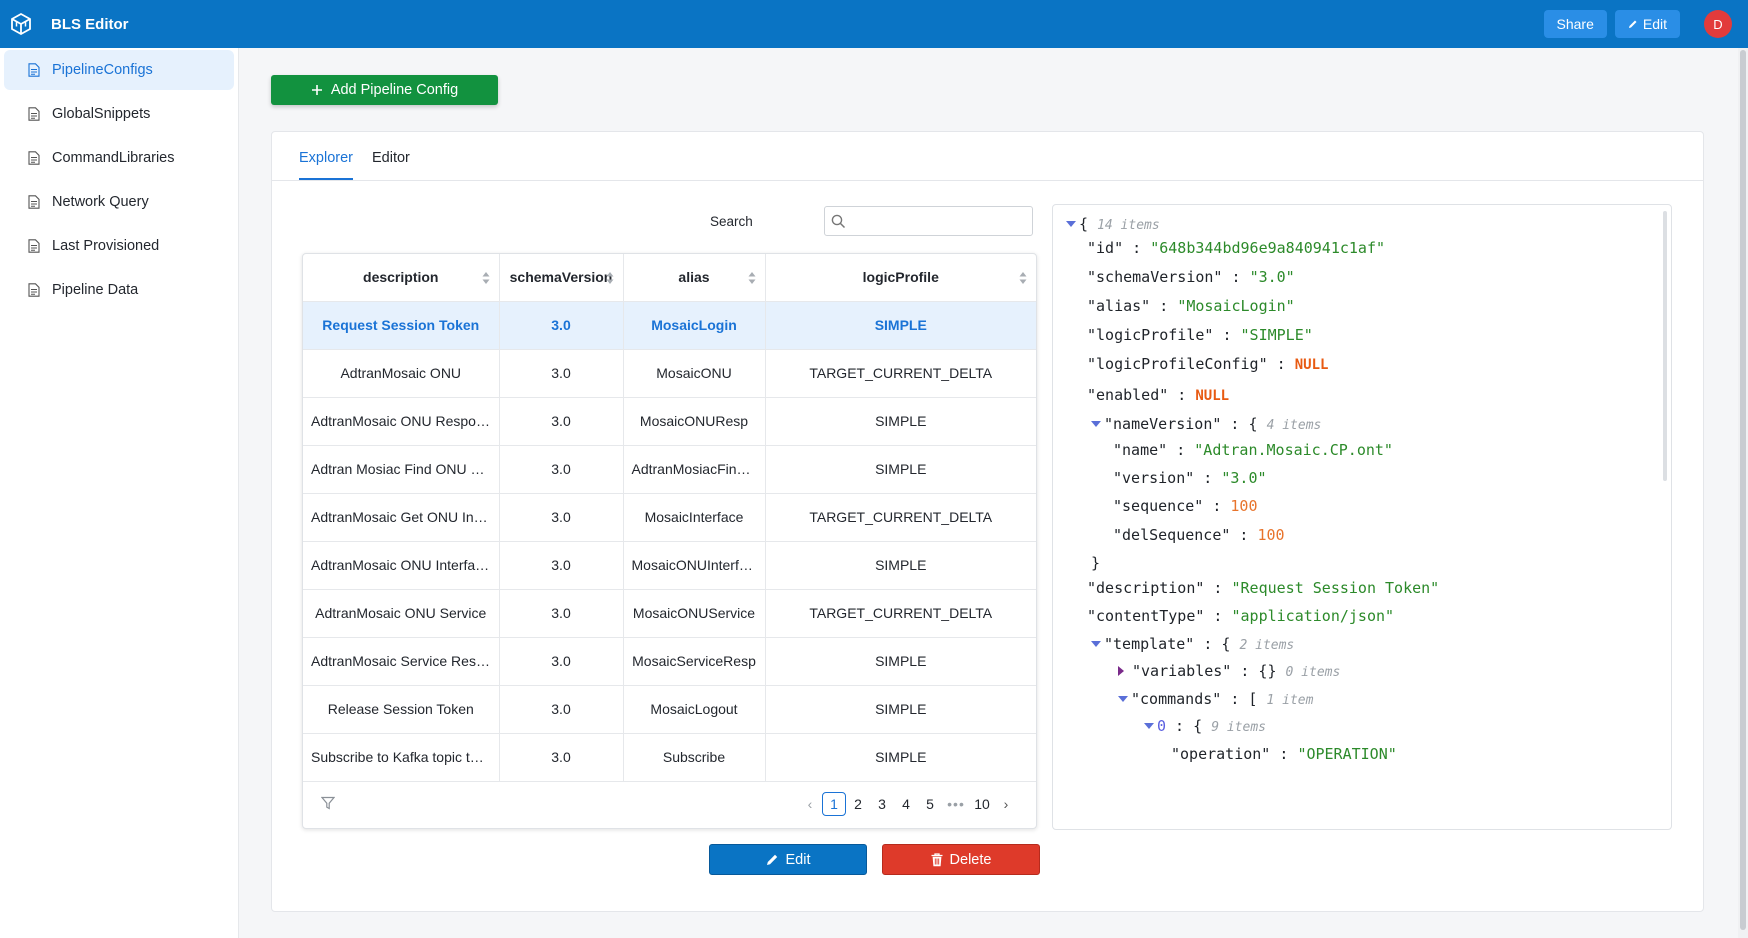 This screenshot has height=938, width=1748. I want to click on sidebar-item-commandlibraries: CommandLibraries, so click(119, 158).